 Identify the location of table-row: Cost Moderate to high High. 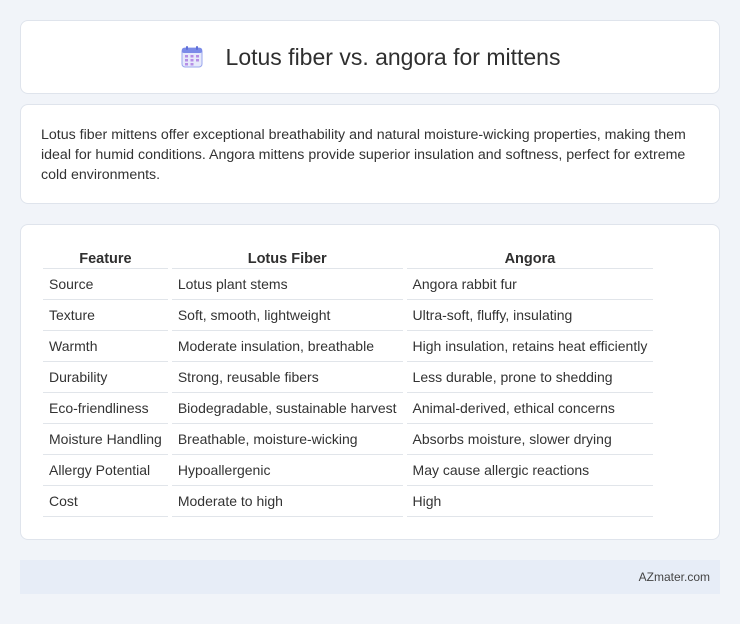
(348, 501).